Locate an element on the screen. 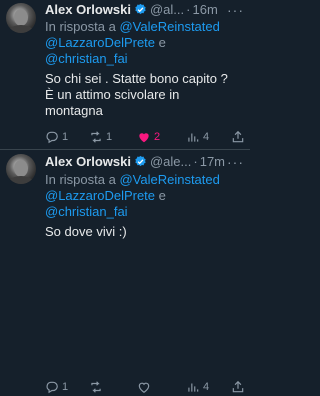 Image resolution: width=320 pixels, height=396 pixels. retweet-count: 1 is located at coordinates (109, 137).